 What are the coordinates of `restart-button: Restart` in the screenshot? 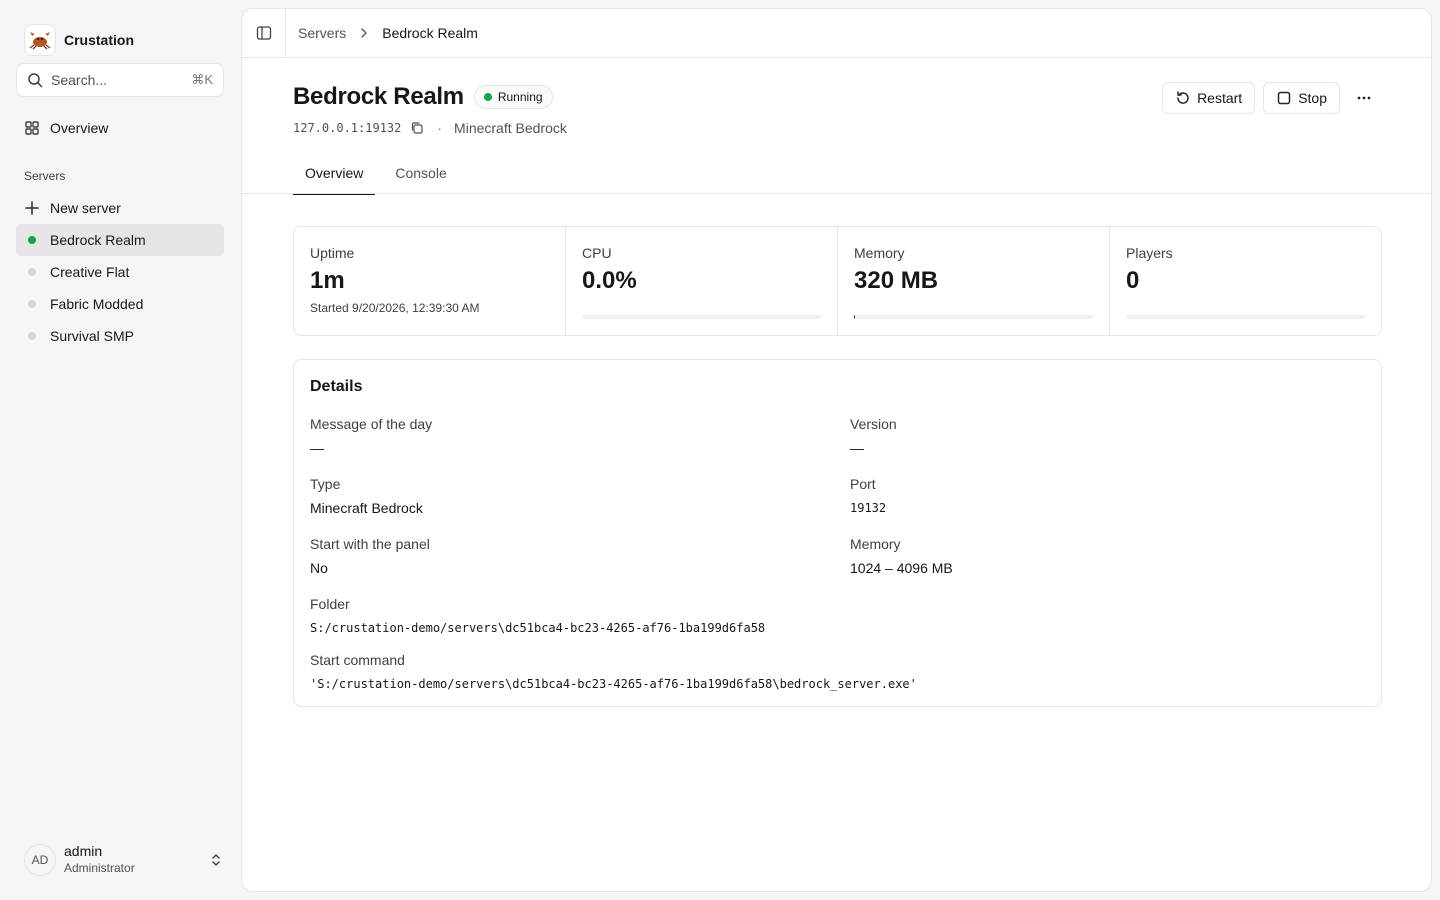 It's located at (1209, 98).